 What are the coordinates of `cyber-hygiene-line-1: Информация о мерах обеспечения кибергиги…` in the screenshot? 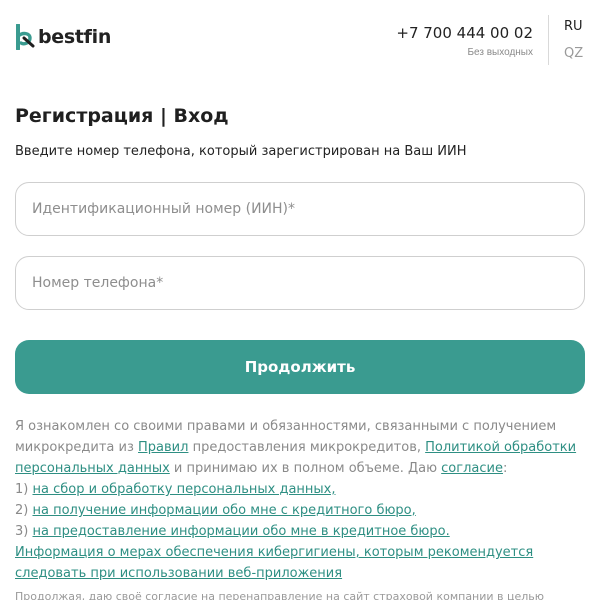 It's located at (301, 552).